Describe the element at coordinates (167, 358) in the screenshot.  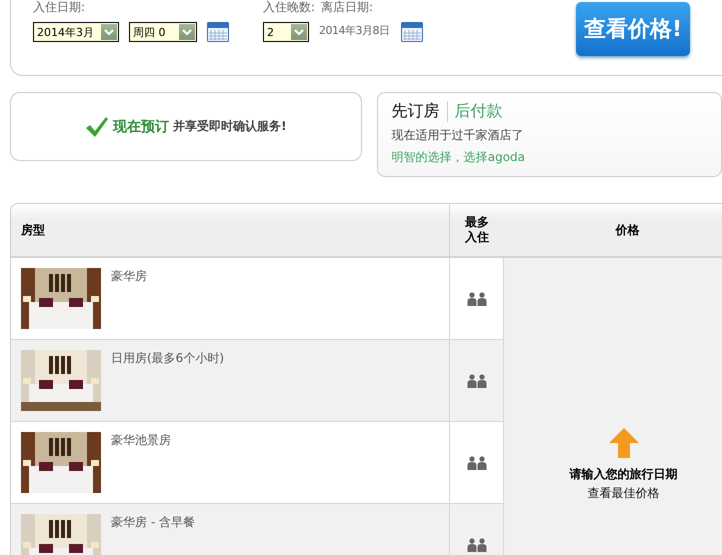
I see `room-name: 日用房(最多6个小时)` at that location.